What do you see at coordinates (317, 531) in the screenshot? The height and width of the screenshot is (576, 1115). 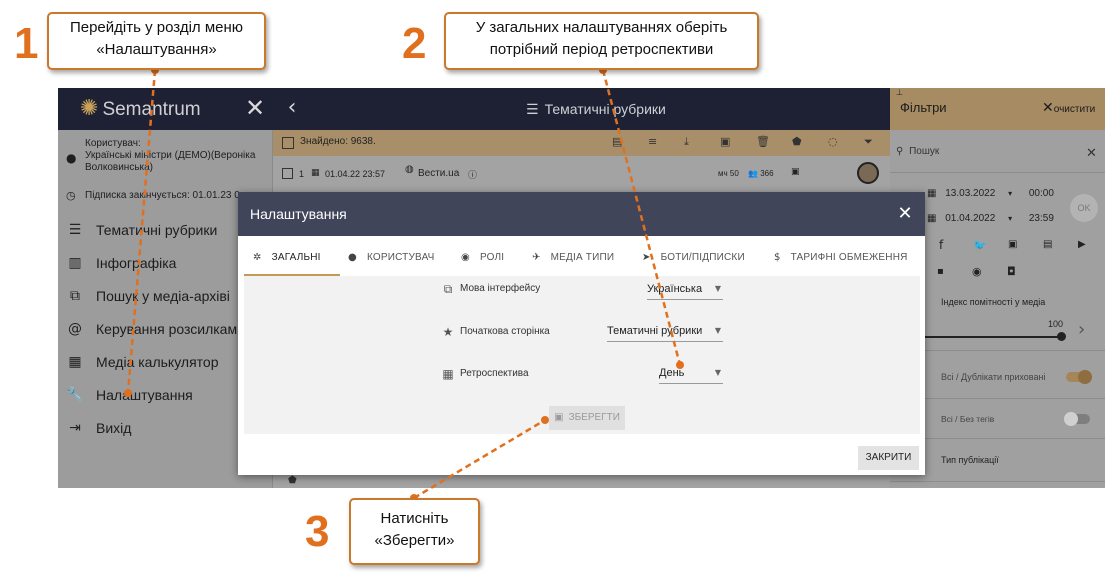 I see `step-number-3: 3` at bounding box center [317, 531].